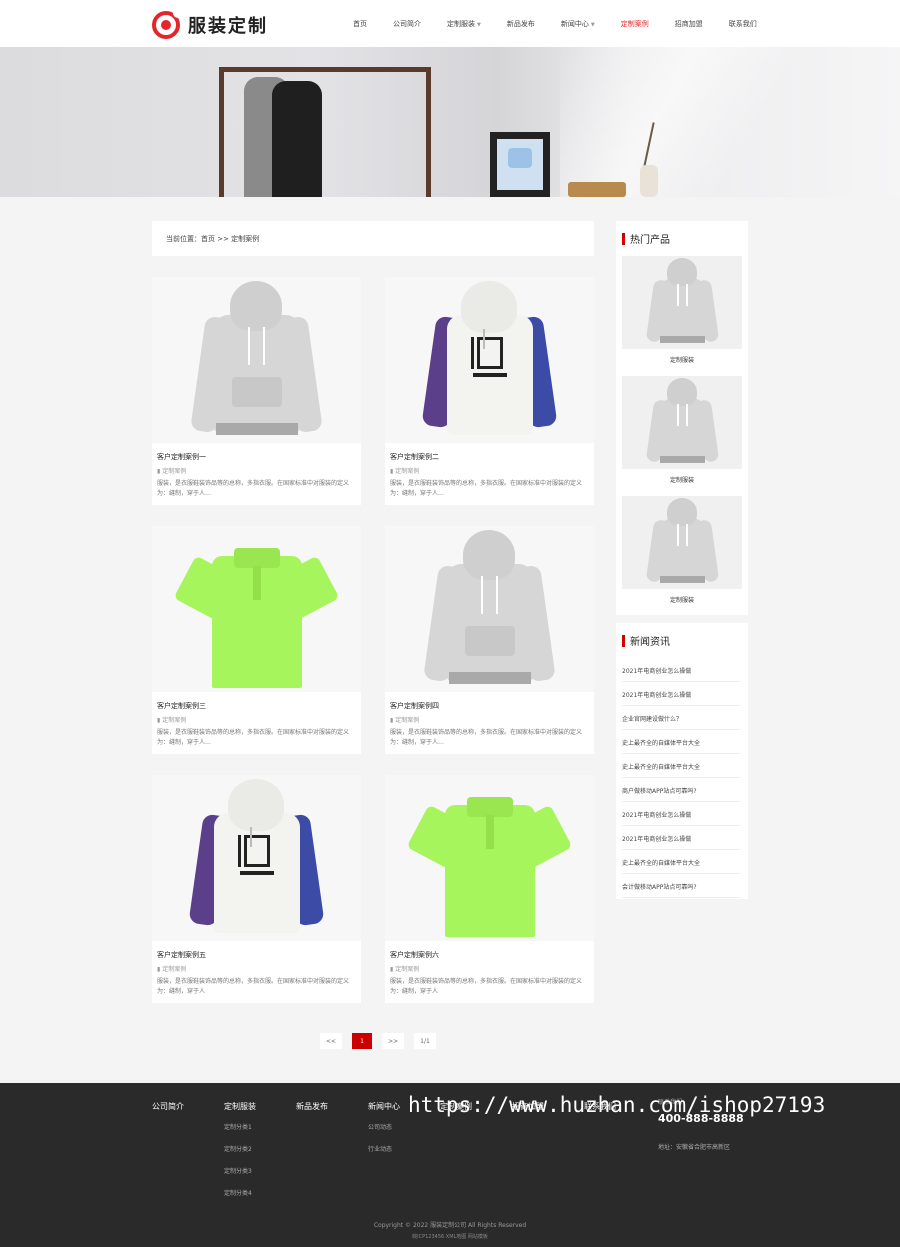  What do you see at coordinates (646, 640) in the screenshot?
I see `news-title: 新闻资讯` at bounding box center [646, 640].